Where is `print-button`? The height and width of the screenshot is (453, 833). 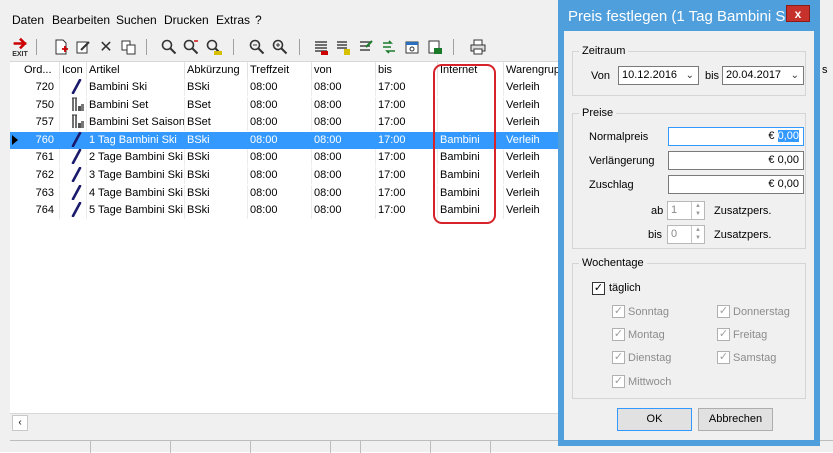
print-button is located at coordinates (478, 47).